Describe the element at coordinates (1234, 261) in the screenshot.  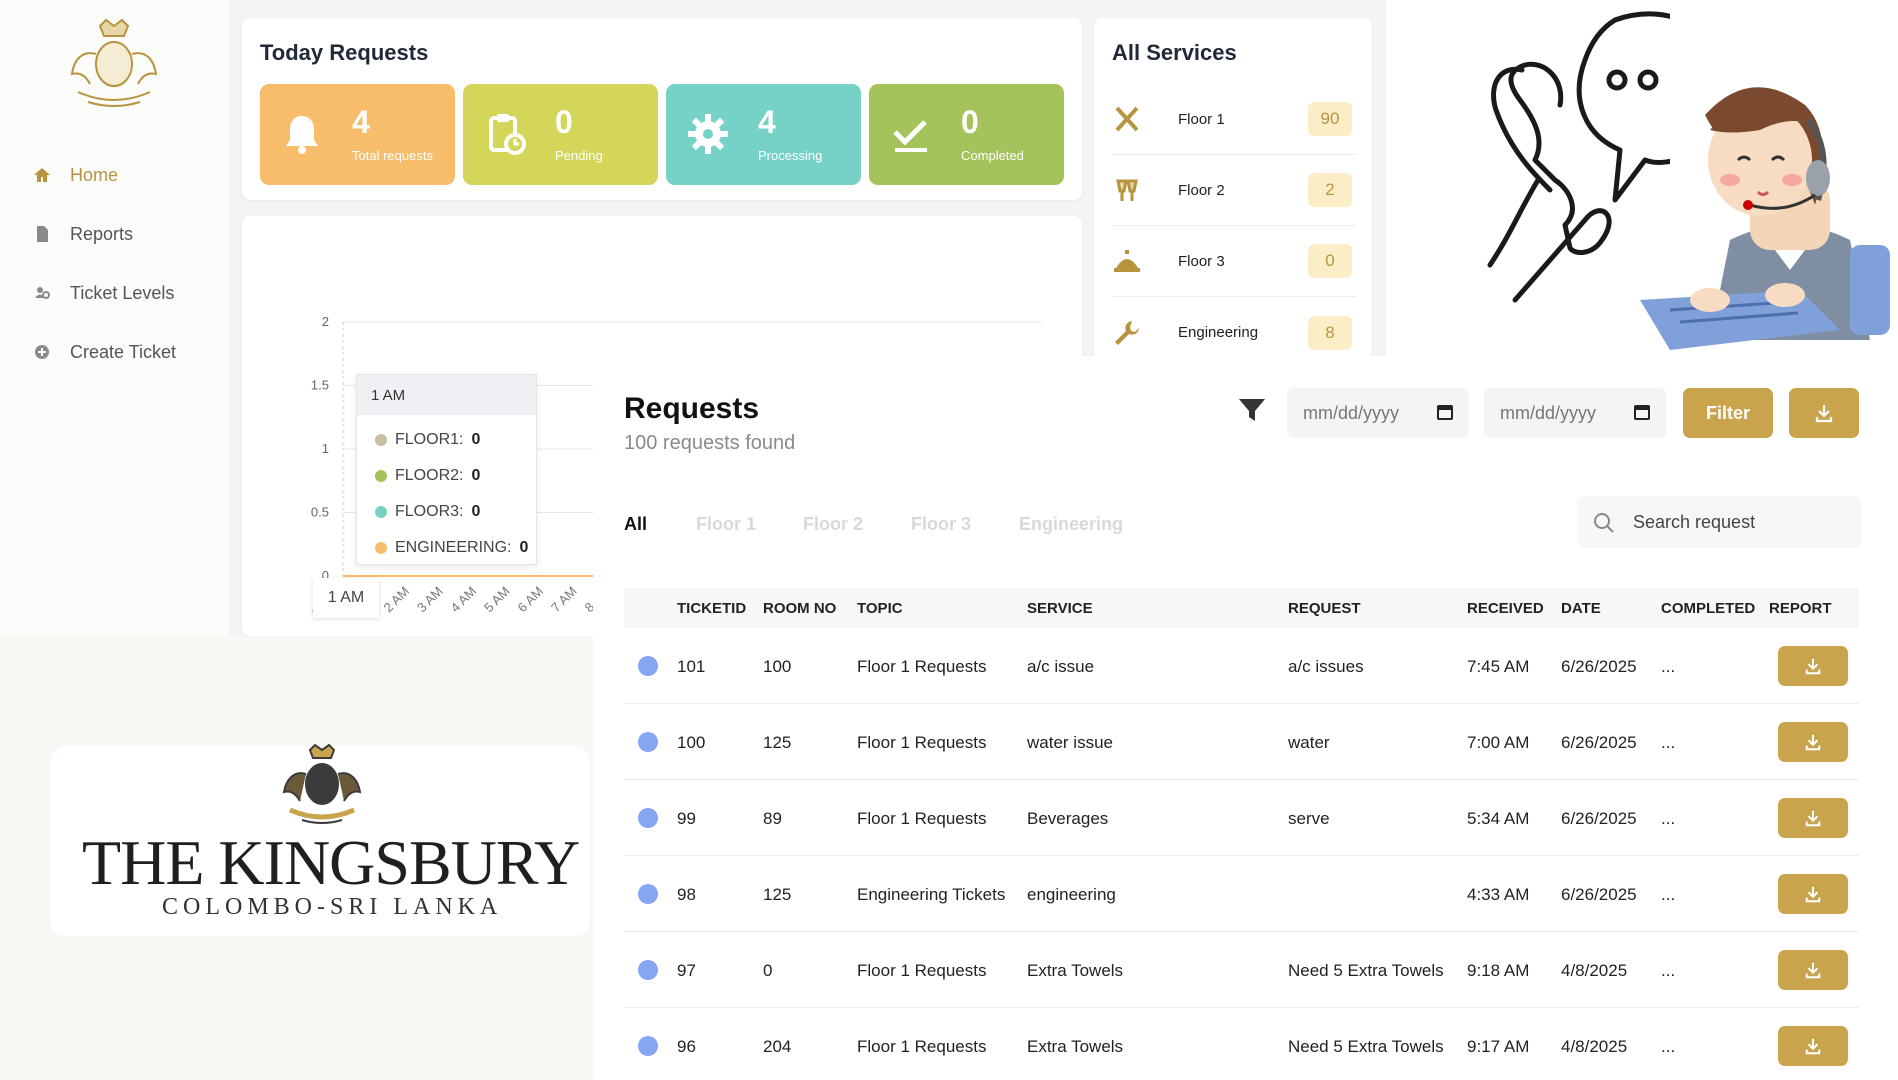
I see `service-item-floor3: Floor 3 0` at that location.